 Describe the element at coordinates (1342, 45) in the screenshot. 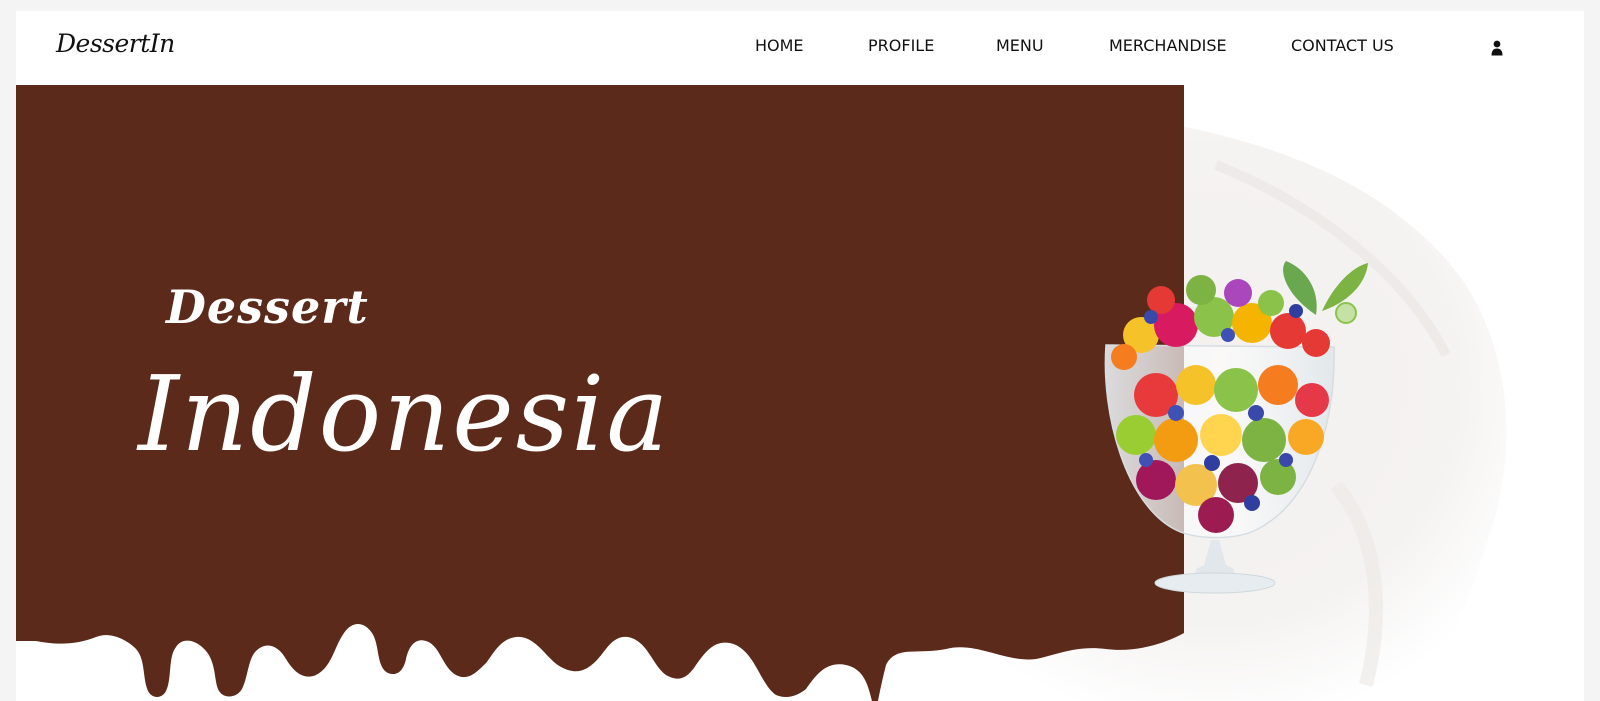

I see `nav-contact-us: CONTACT US` at that location.